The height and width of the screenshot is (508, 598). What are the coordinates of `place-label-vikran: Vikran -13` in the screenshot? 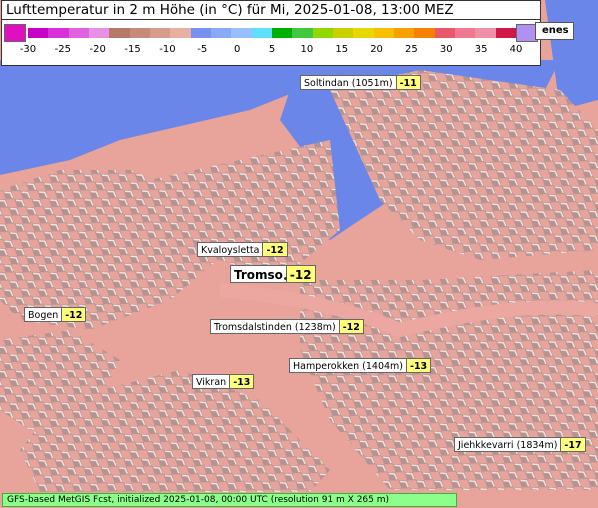 It's located at (223, 381).